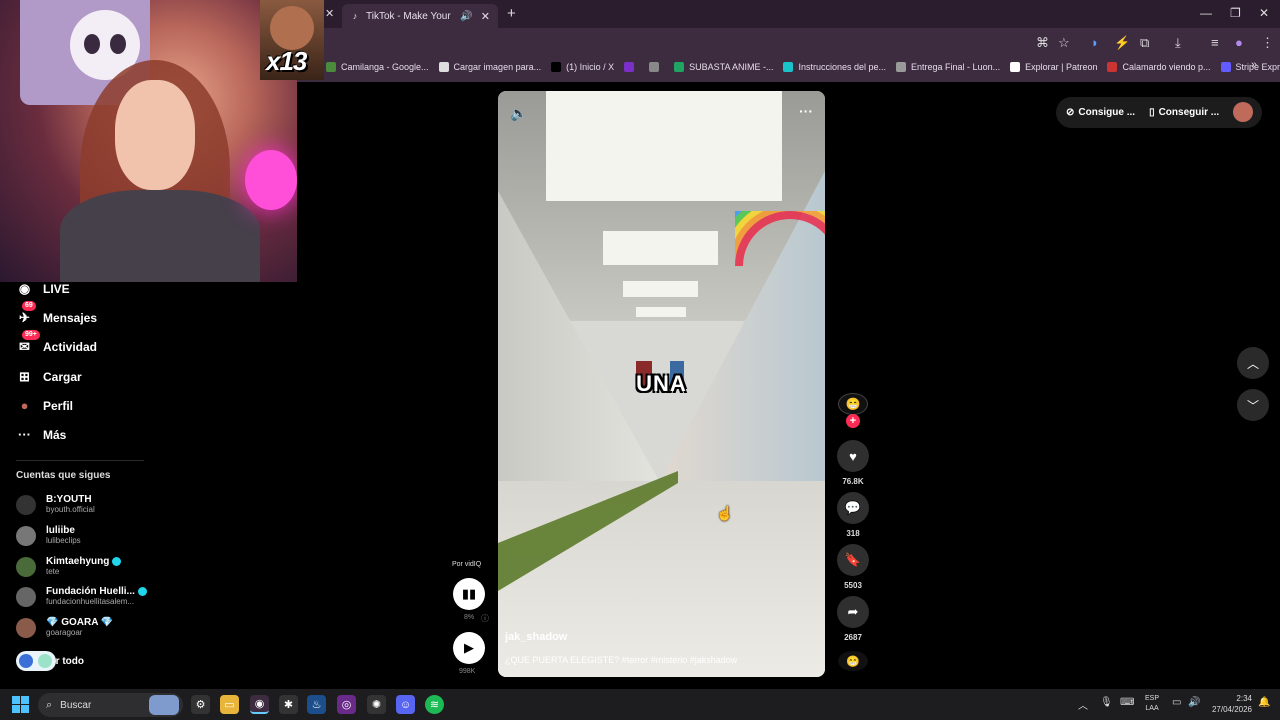  What do you see at coordinates (316, 704) in the screenshot?
I see `steam-icon: ♨` at bounding box center [316, 704].